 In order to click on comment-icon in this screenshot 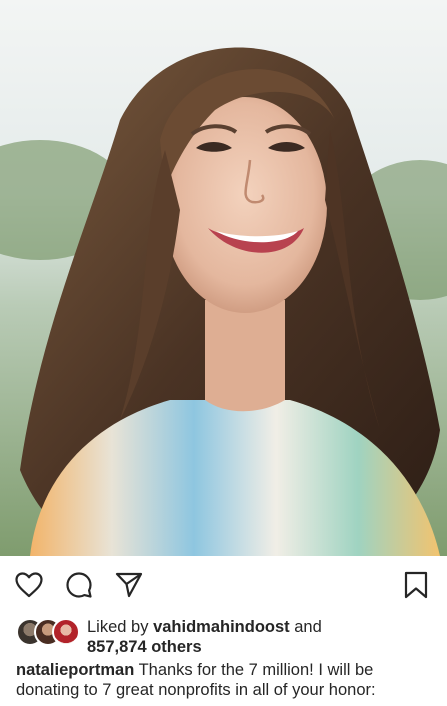, I will do `click(79, 585)`.